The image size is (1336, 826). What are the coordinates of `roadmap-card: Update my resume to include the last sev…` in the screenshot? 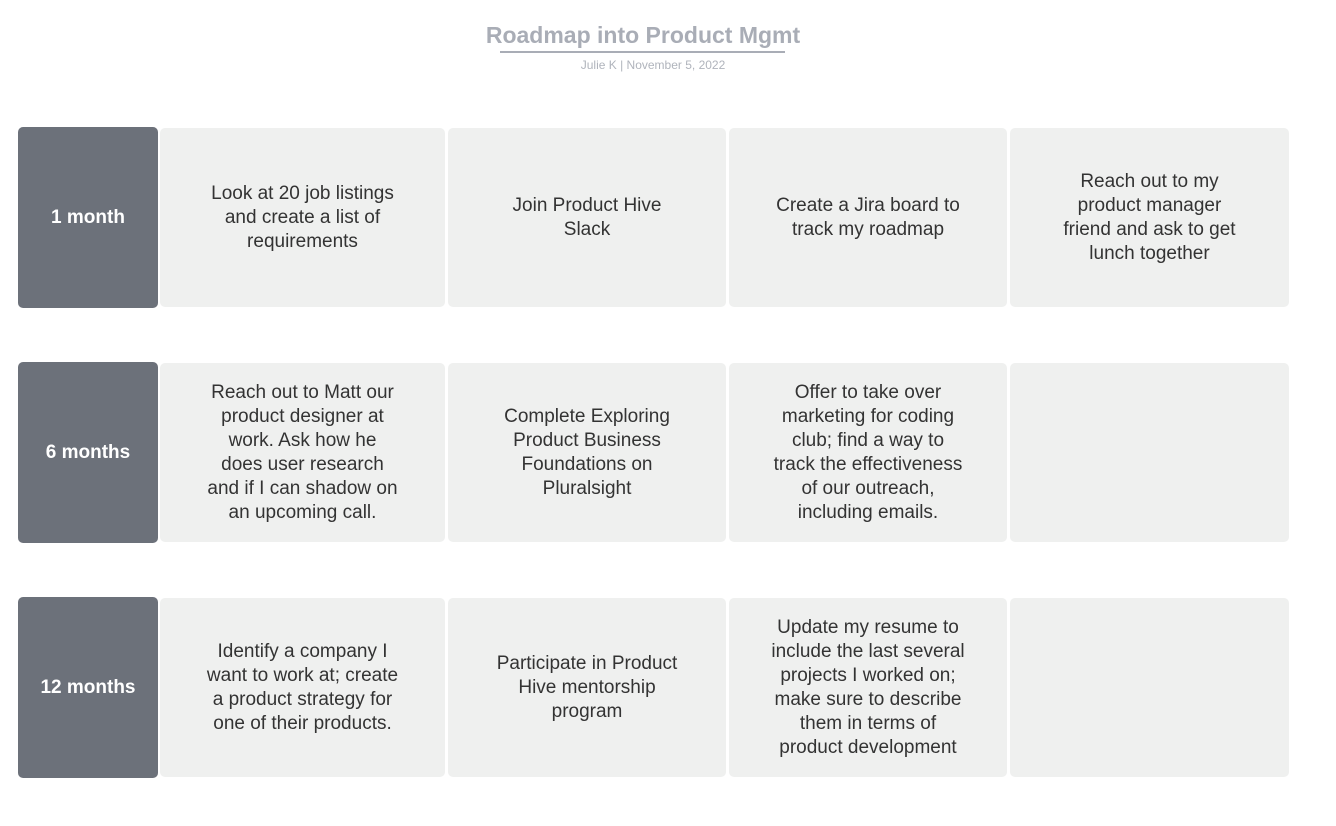 It's located at (868, 687).